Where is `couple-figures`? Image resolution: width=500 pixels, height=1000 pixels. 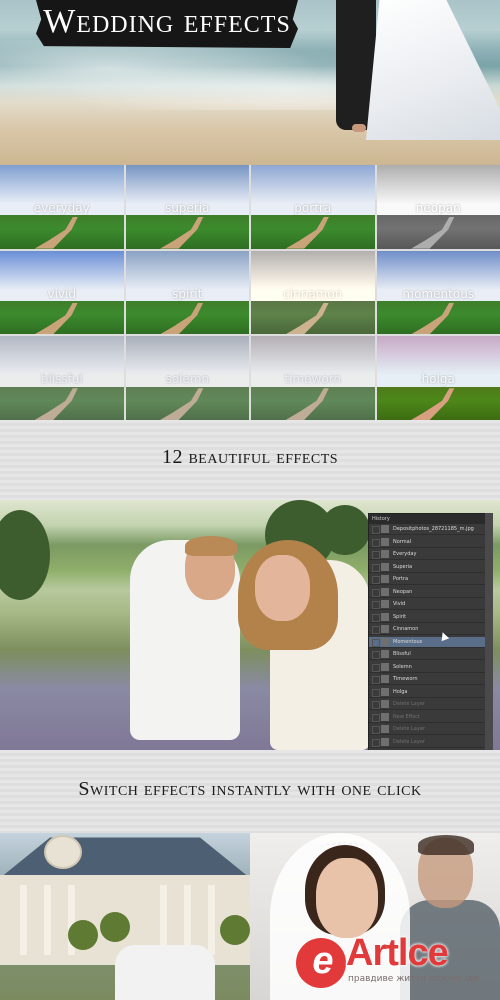
couple-figures is located at coordinates (165, 972).